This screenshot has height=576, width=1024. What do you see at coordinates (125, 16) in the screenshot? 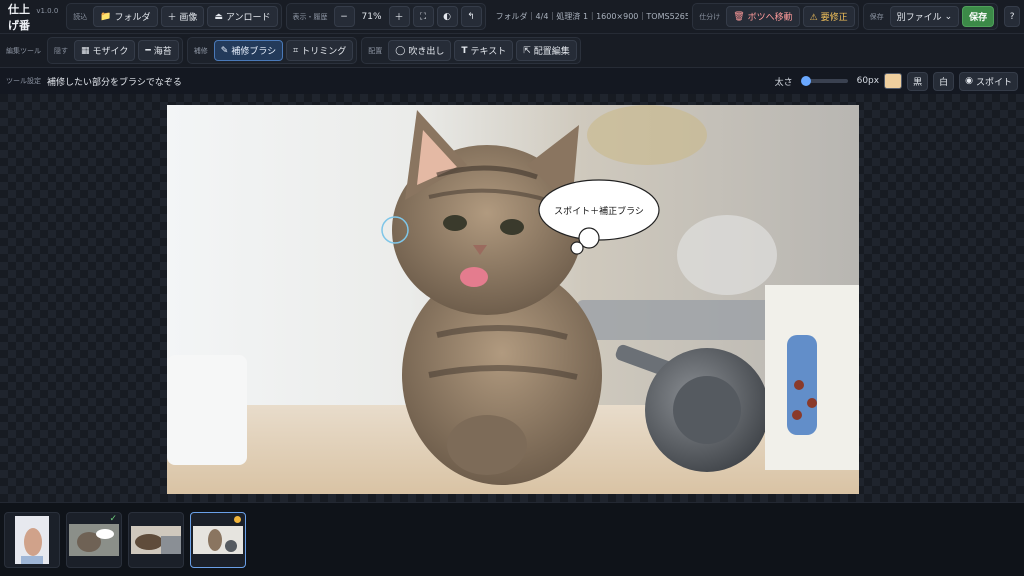
I see `open-folder-button: 📁 フォルダ` at bounding box center [125, 16].